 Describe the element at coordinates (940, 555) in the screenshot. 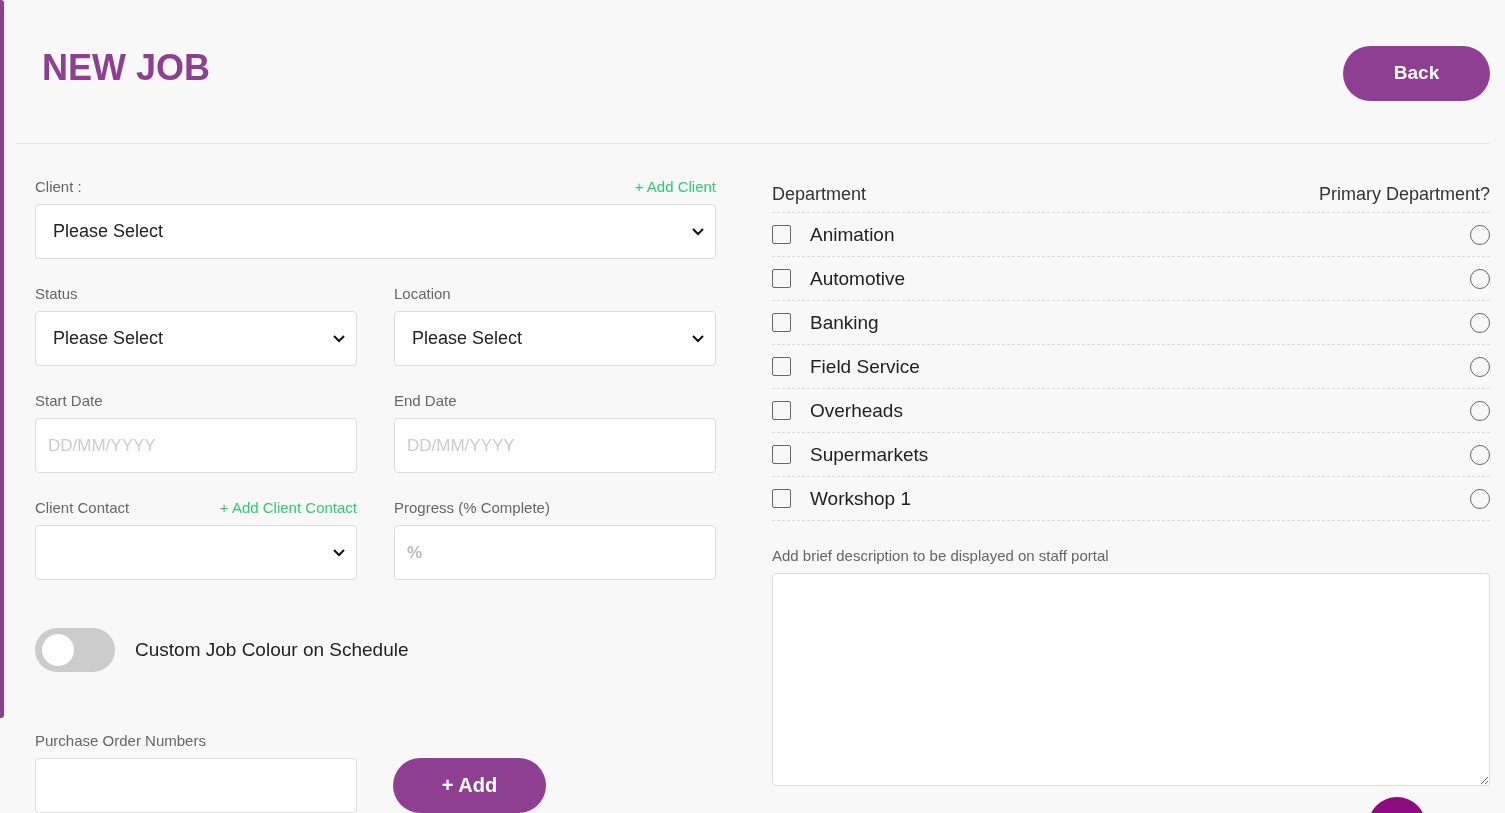

I see `description-label: Add brief description to be displayed on staff portal` at that location.